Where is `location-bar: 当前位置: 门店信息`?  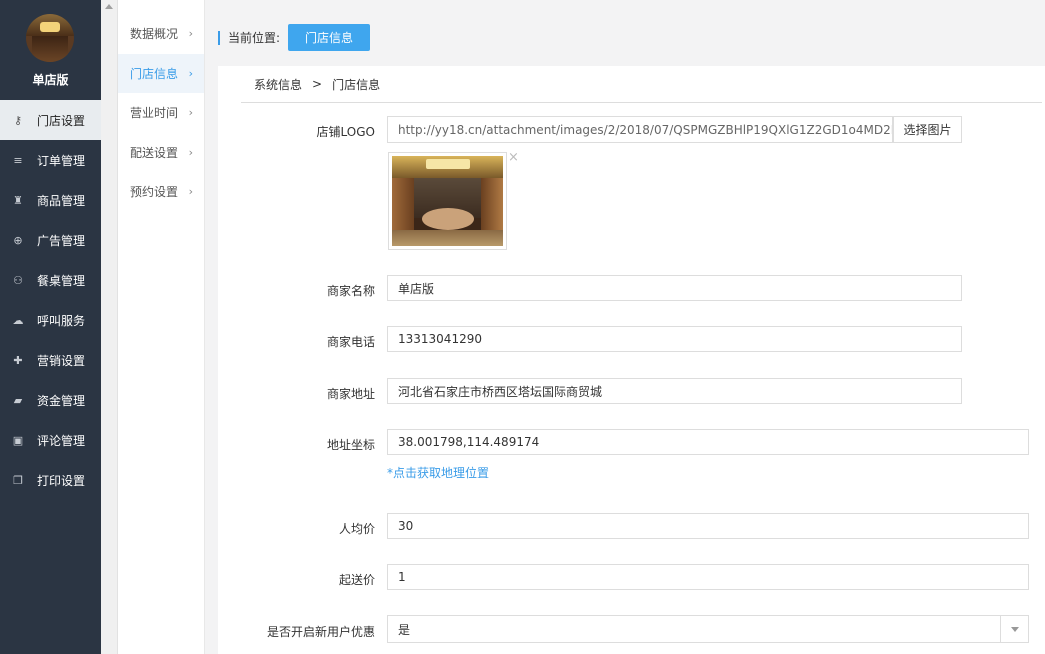
location-bar: 当前位置: 门店信息 is located at coordinates (294, 37).